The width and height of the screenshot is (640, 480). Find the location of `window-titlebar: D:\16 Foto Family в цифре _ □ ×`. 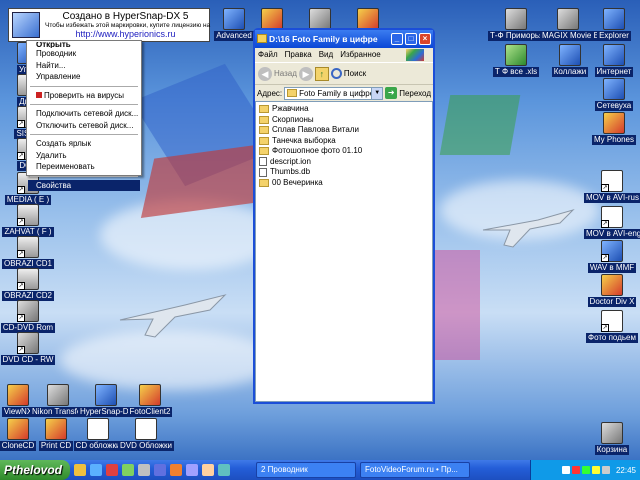

window-titlebar: D:\16 Foto Family в цифре _ □ × is located at coordinates (344, 39).